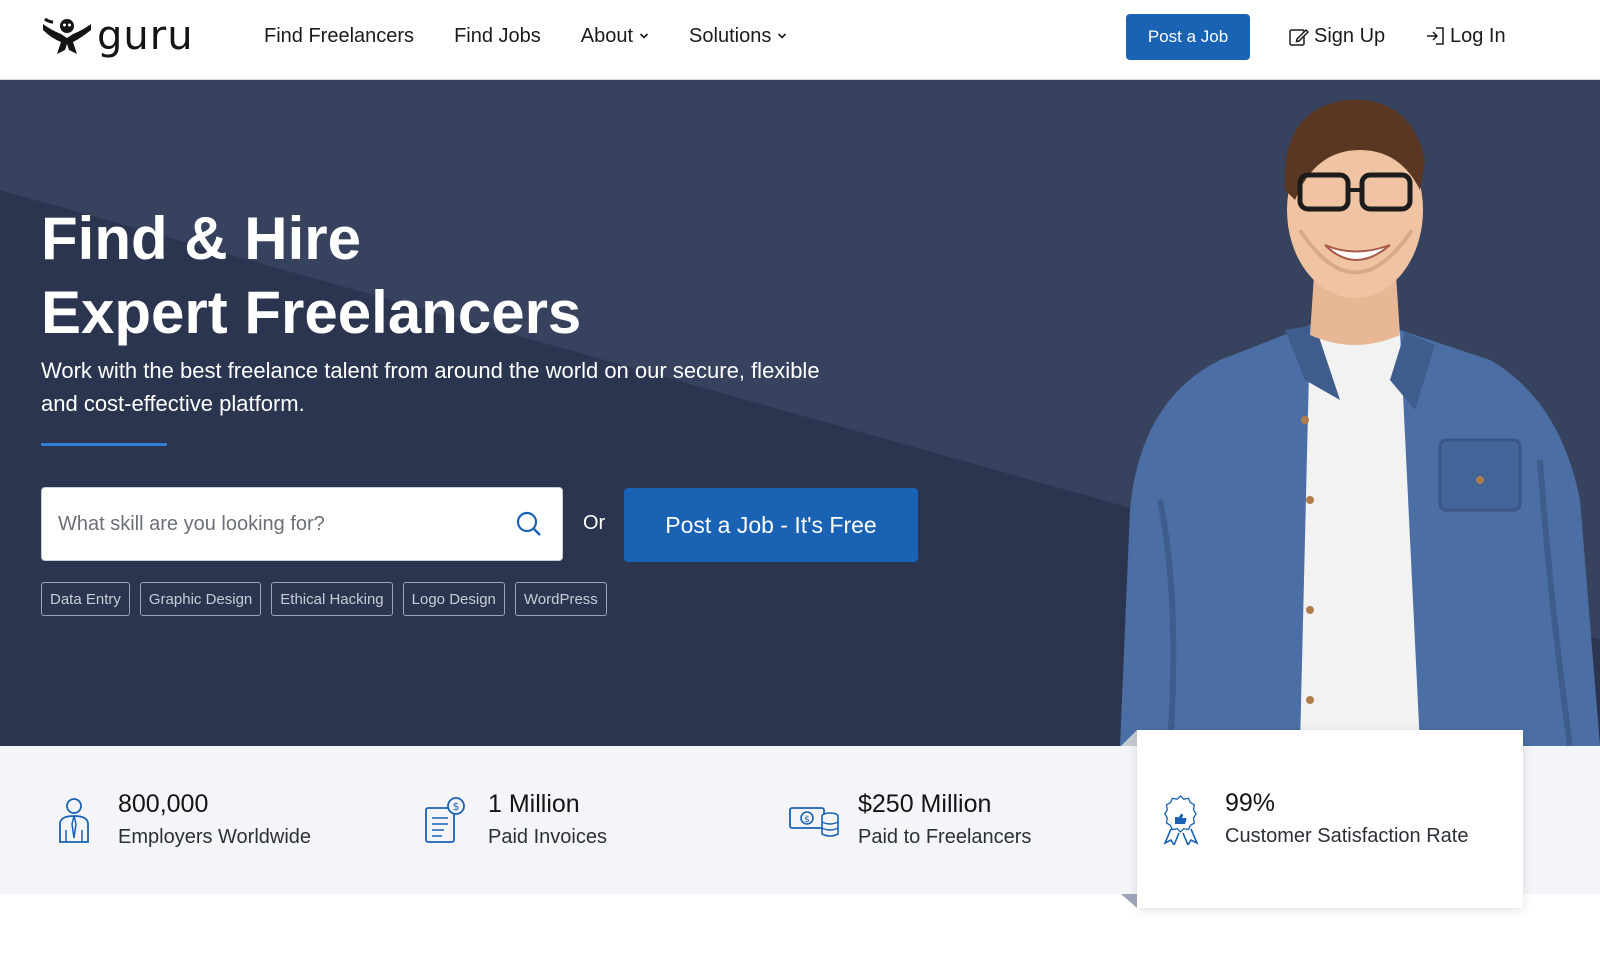 The width and height of the screenshot is (1600, 967). Describe the element at coordinates (1478, 36) in the screenshot. I see `log-in-label: Log In` at that location.